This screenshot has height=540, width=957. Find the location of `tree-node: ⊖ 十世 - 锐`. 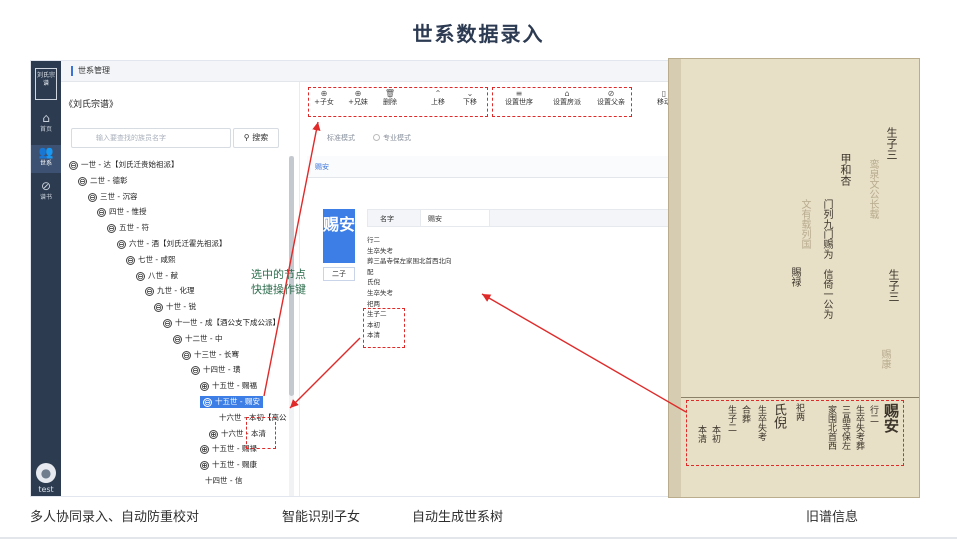

tree-node: ⊖ 十世 - 锐 is located at coordinates (175, 307).